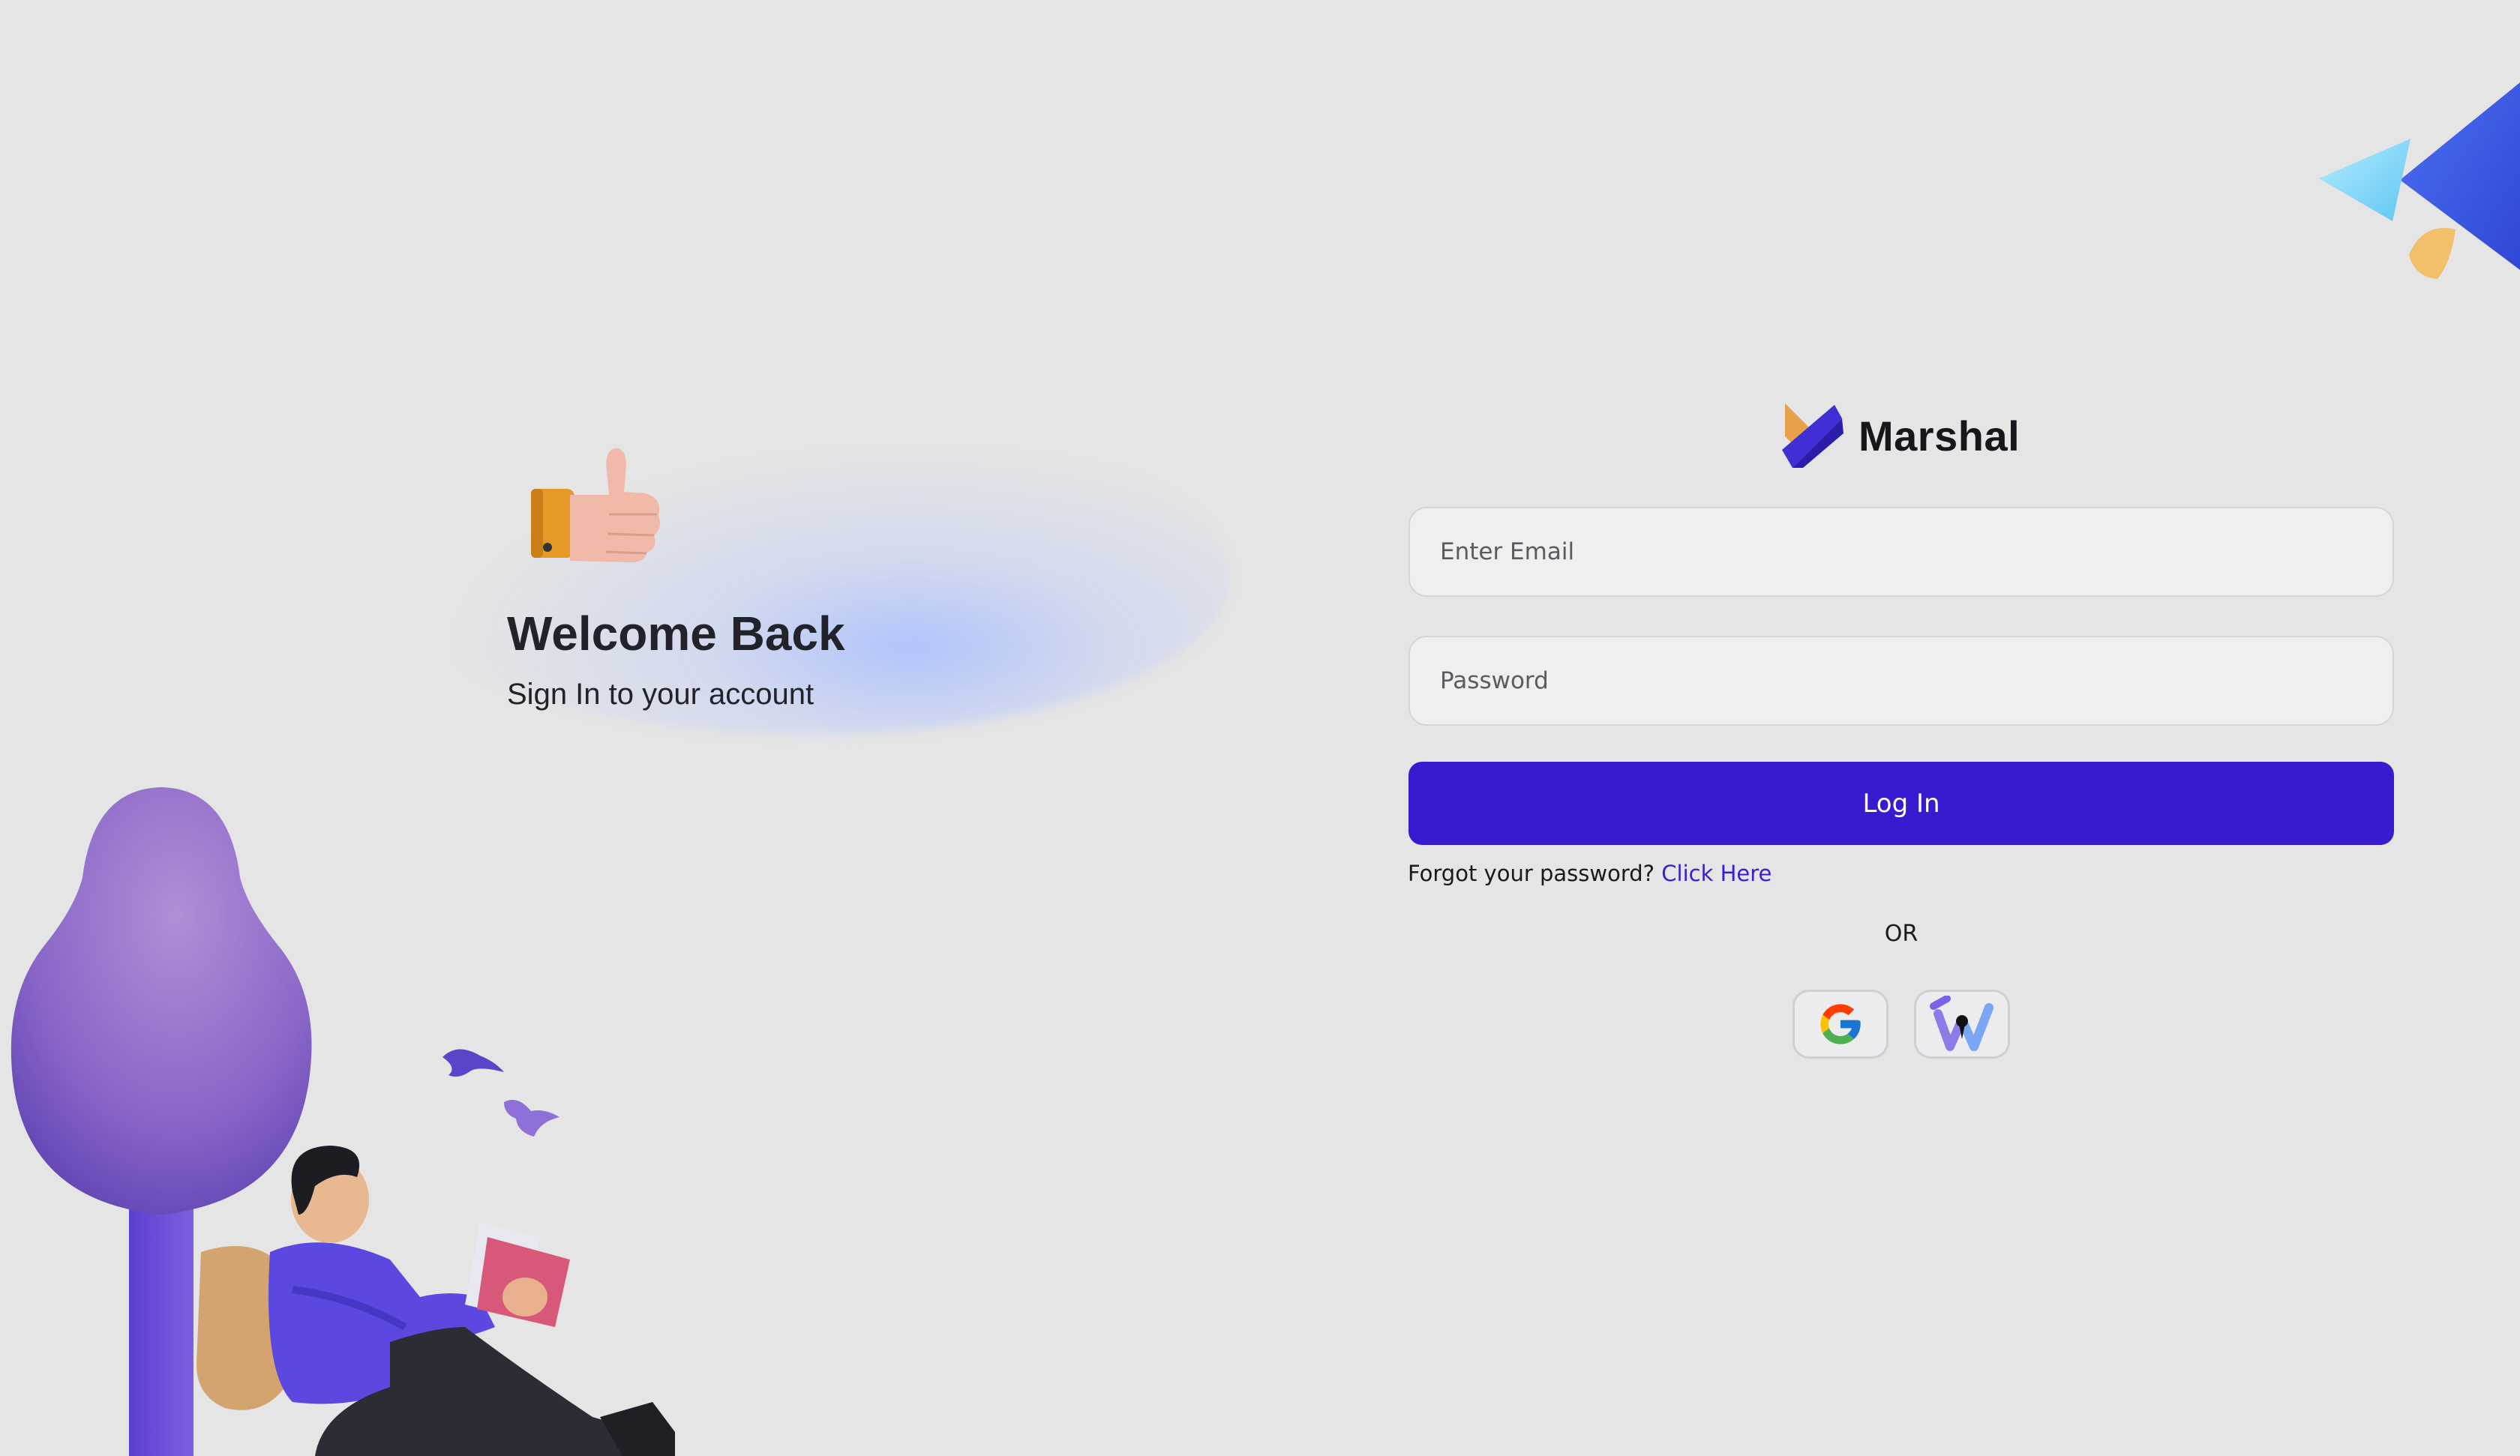 Image resolution: width=2520 pixels, height=1456 pixels. Describe the element at coordinates (1901, 934) in the screenshot. I see `or-divider-text: OR` at that location.